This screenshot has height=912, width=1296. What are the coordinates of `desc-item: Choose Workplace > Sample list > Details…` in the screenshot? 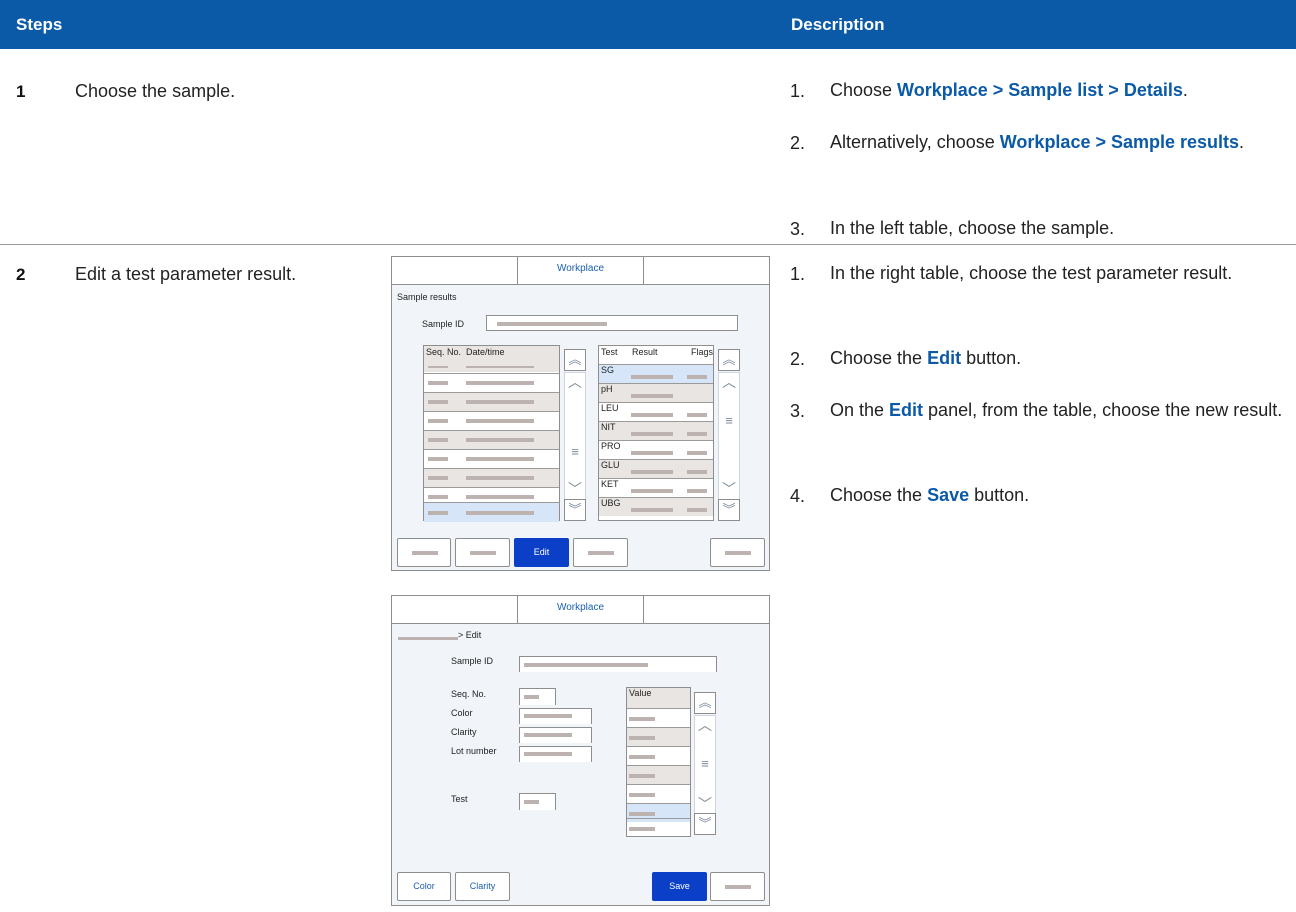 It's located at (1009, 90).